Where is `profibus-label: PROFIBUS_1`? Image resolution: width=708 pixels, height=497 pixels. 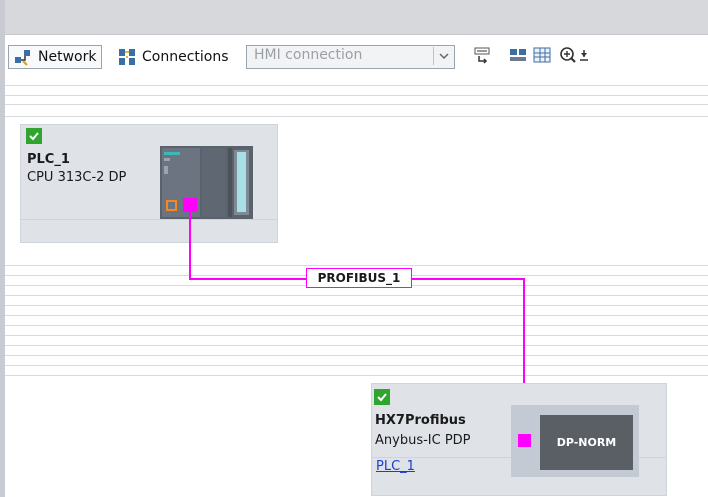 profibus-label: PROFIBUS_1 is located at coordinates (359, 278).